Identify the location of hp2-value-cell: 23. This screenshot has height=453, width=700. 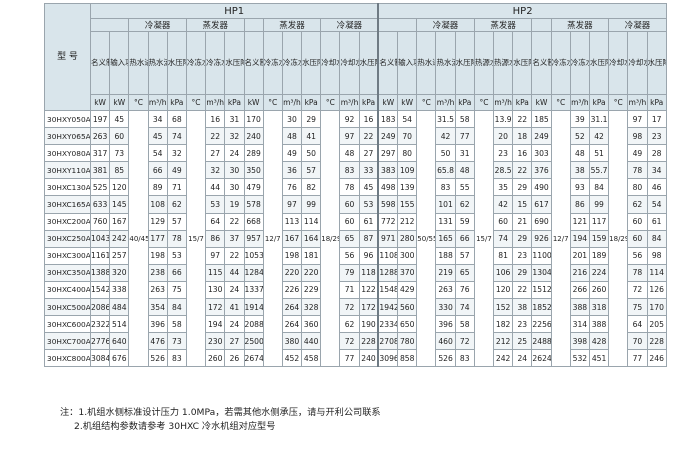
(656, 136).